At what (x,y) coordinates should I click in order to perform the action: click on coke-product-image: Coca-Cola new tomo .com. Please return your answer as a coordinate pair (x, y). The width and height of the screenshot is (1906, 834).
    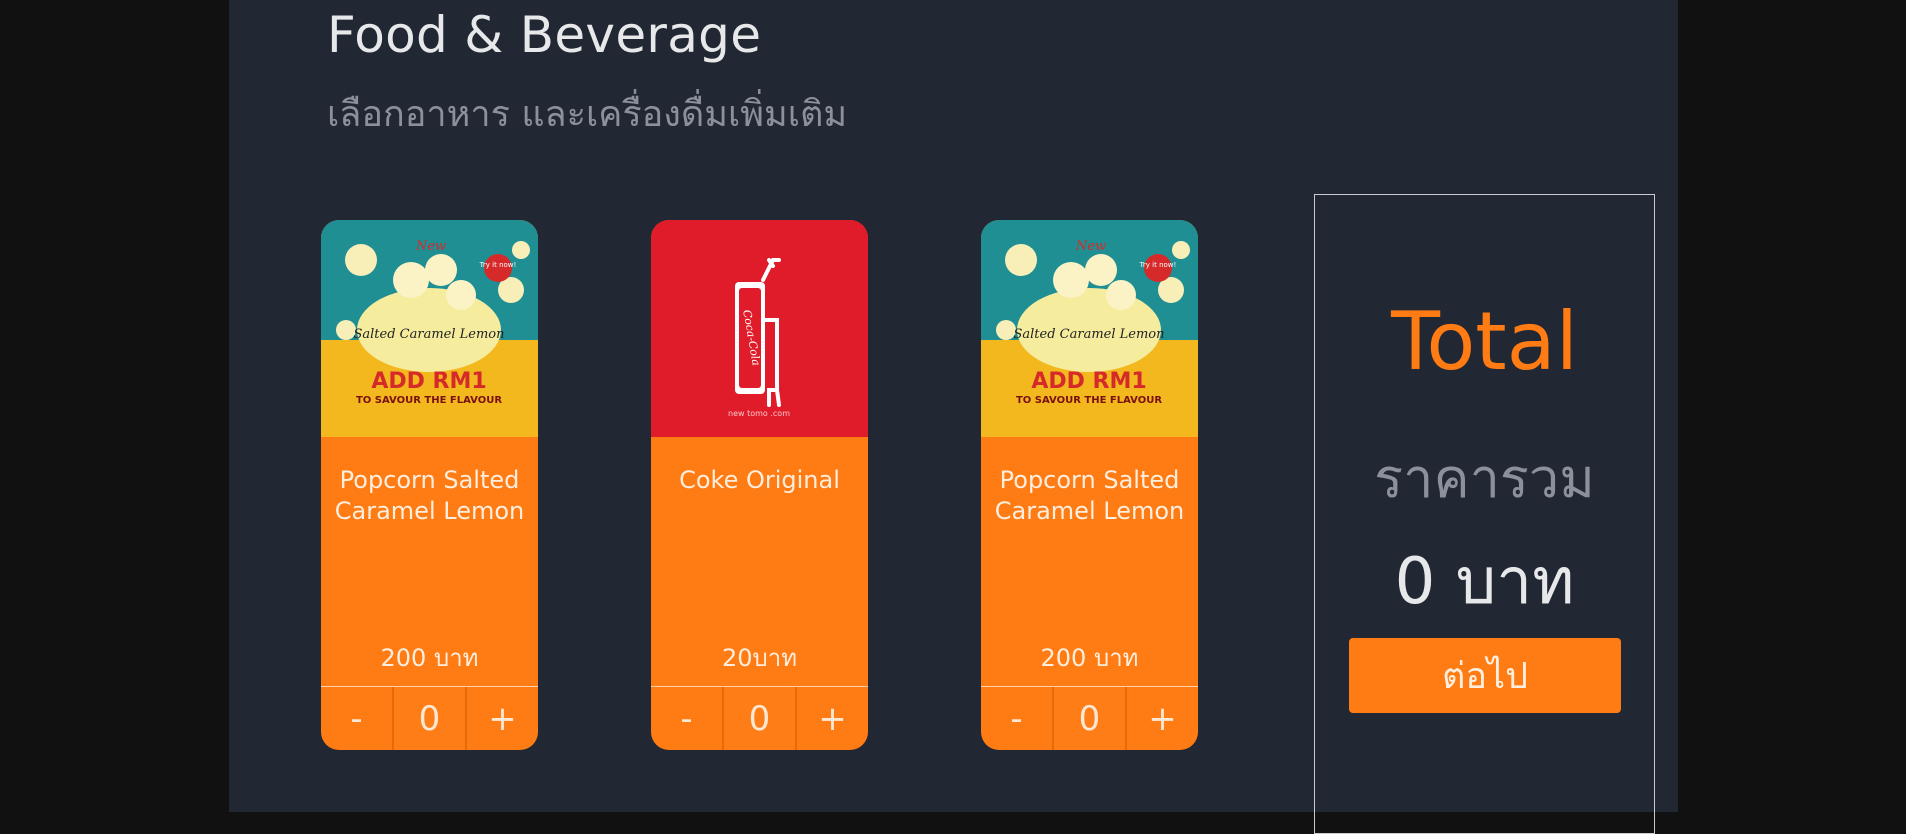
    Looking at the image, I should click on (759, 328).